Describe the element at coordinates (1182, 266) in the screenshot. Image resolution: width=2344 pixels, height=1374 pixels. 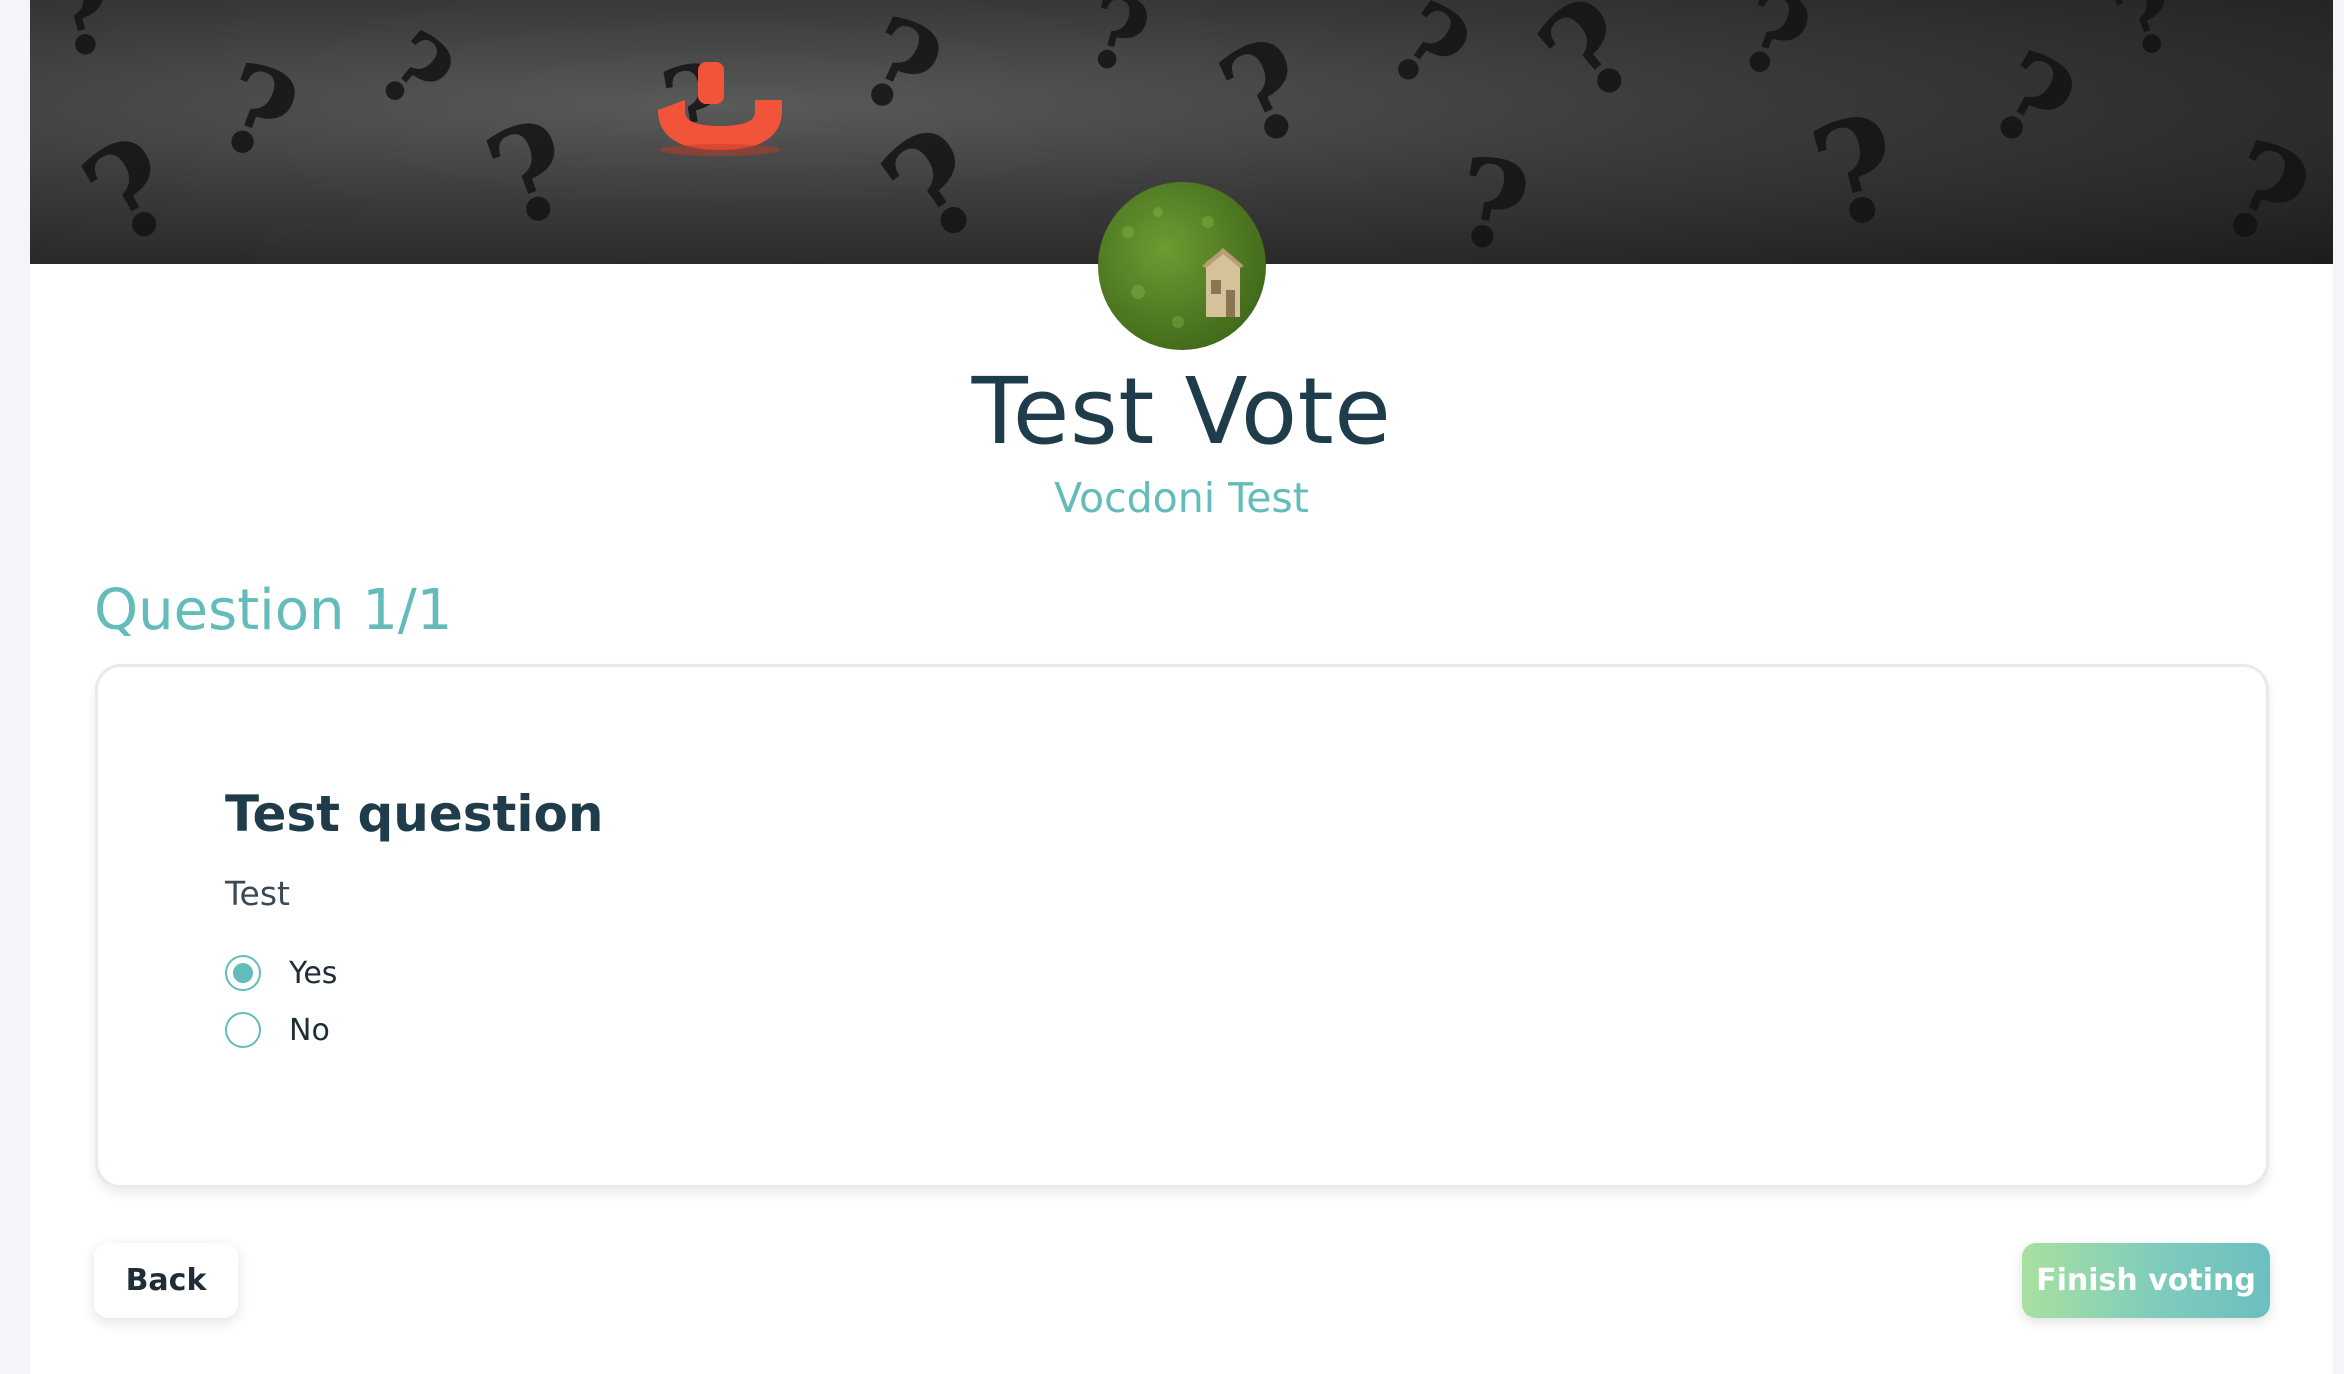
I see `organization-avatar` at that location.